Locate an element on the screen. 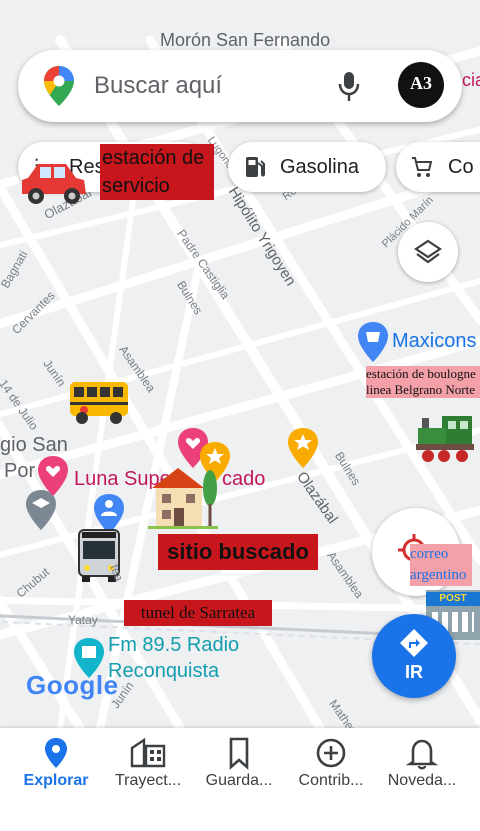 Image resolution: width=480 pixels, height=831 pixels. bell-icon is located at coordinates (422, 754).